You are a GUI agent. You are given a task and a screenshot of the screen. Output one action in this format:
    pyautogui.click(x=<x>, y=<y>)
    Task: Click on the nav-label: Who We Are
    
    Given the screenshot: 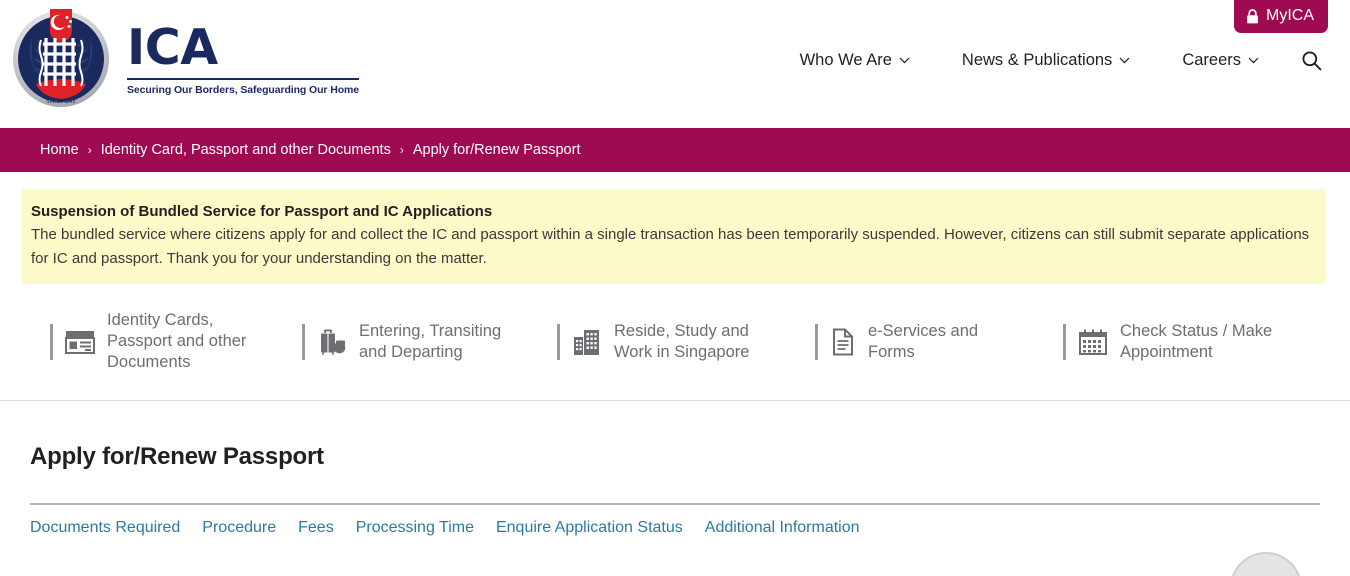 What is the action you would take?
    pyautogui.click(x=845, y=60)
    